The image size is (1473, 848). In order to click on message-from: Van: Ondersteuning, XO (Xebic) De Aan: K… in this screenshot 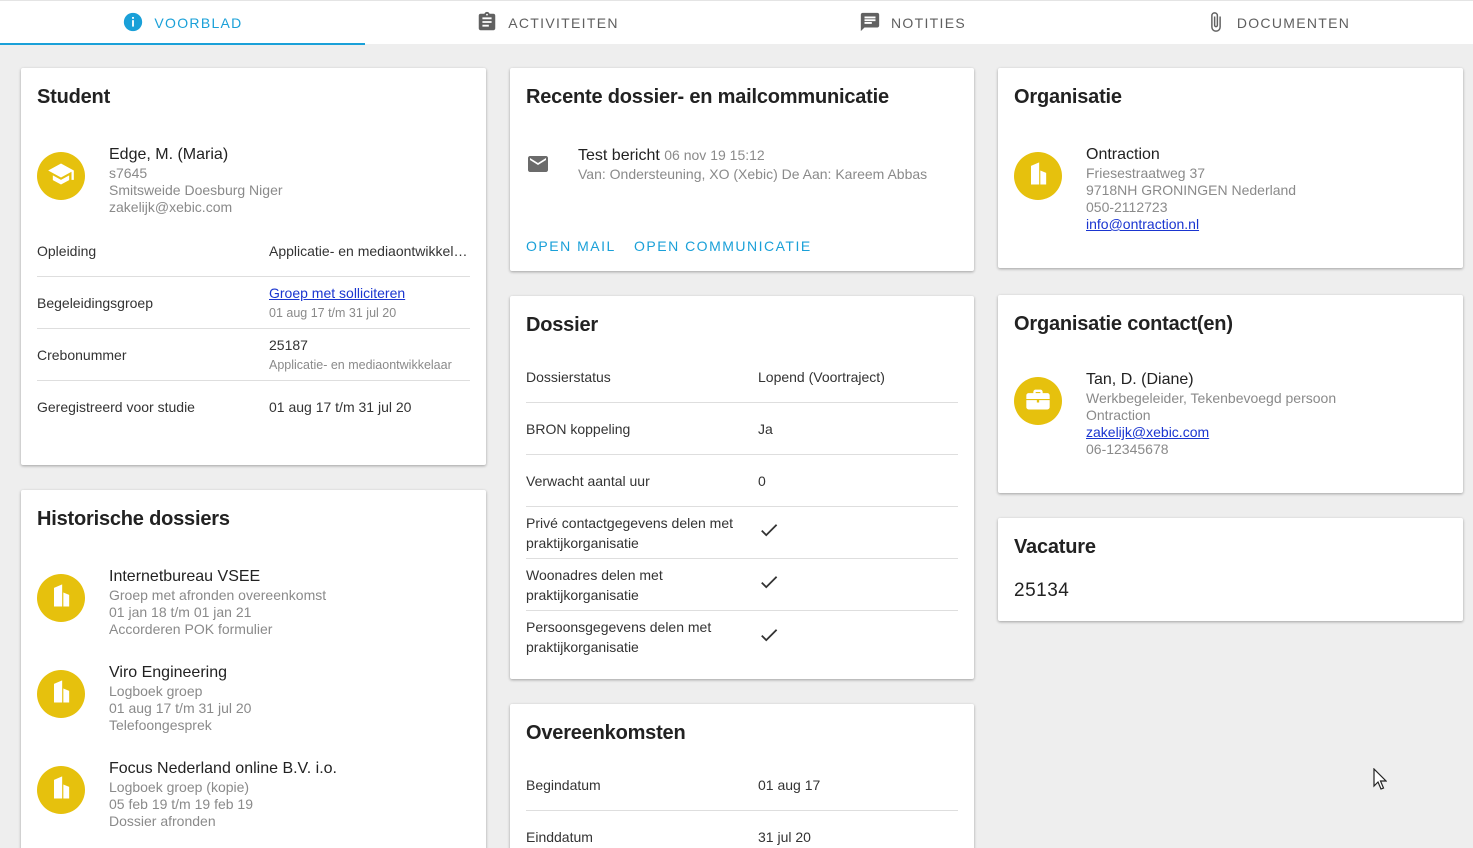, I will do `click(753, 174)`.